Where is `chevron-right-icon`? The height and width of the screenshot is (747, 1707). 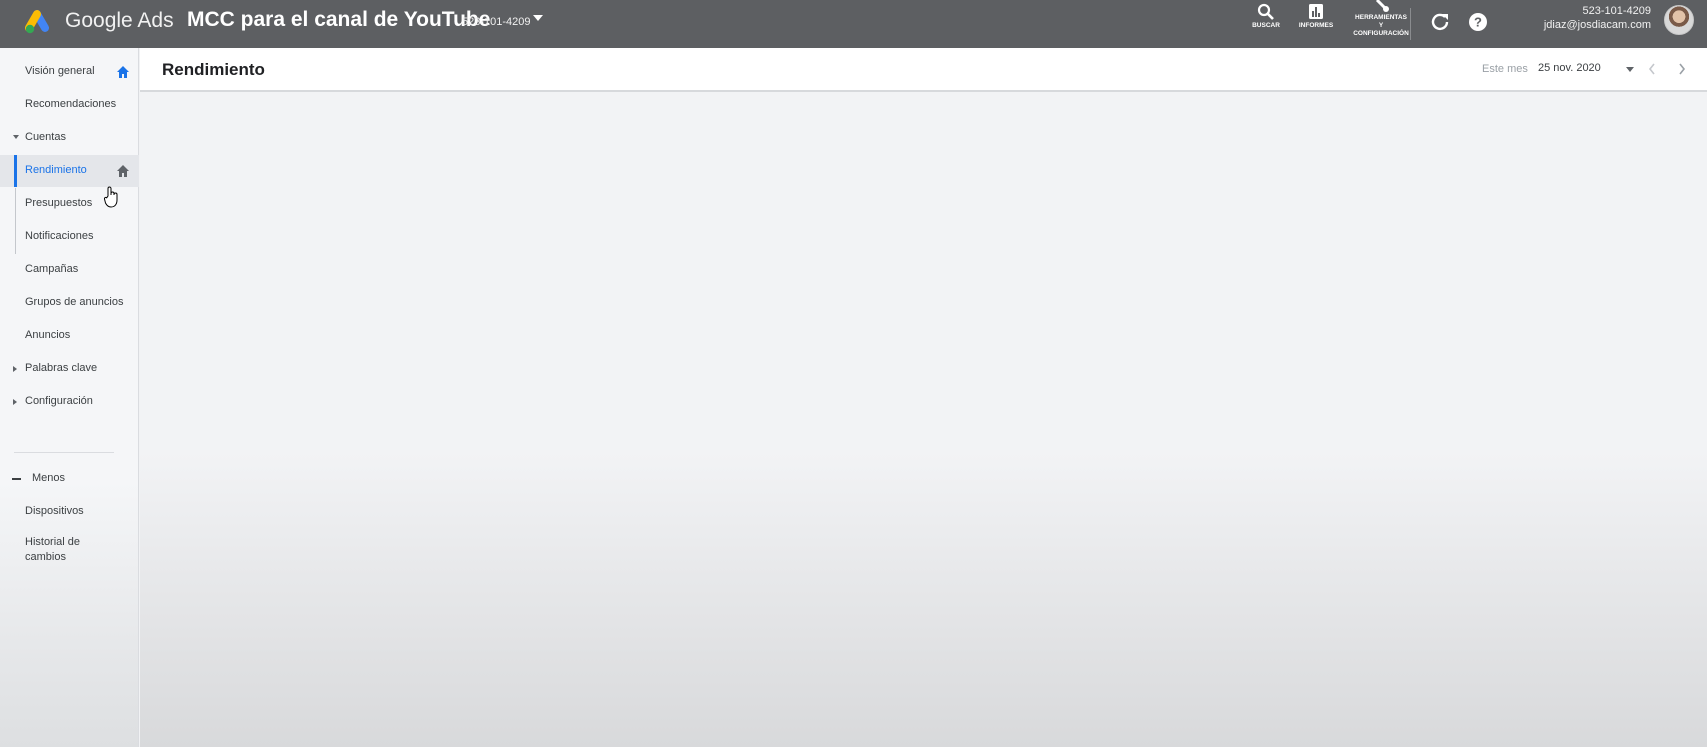 chevron-right-icon is located at coordinates (1682, 69).